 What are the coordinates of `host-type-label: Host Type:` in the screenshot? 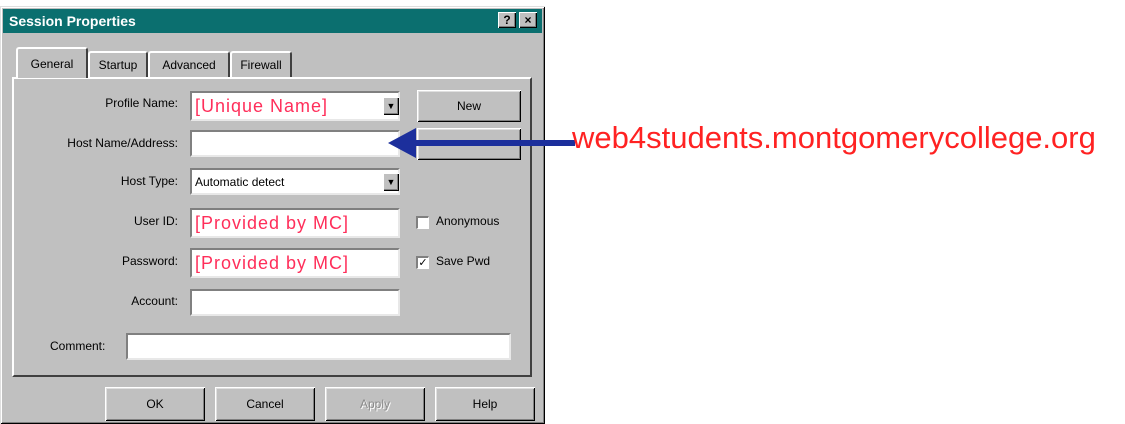 It's located at (149, 181).